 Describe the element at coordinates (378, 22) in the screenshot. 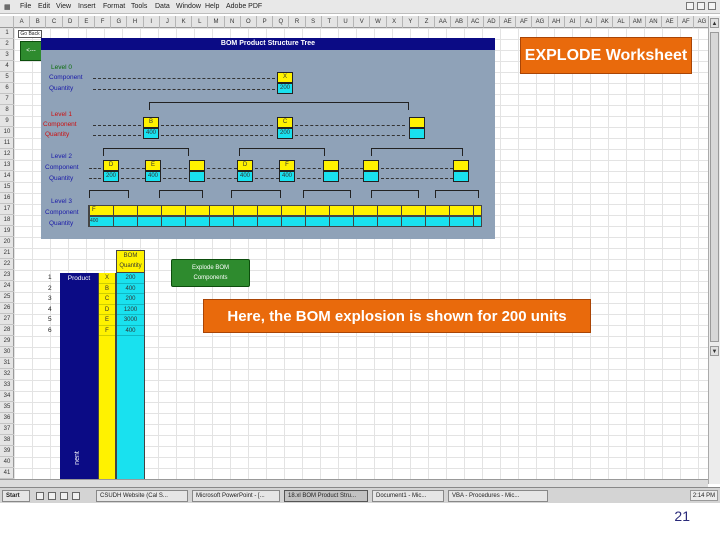

I see `column-header: W` at that location.